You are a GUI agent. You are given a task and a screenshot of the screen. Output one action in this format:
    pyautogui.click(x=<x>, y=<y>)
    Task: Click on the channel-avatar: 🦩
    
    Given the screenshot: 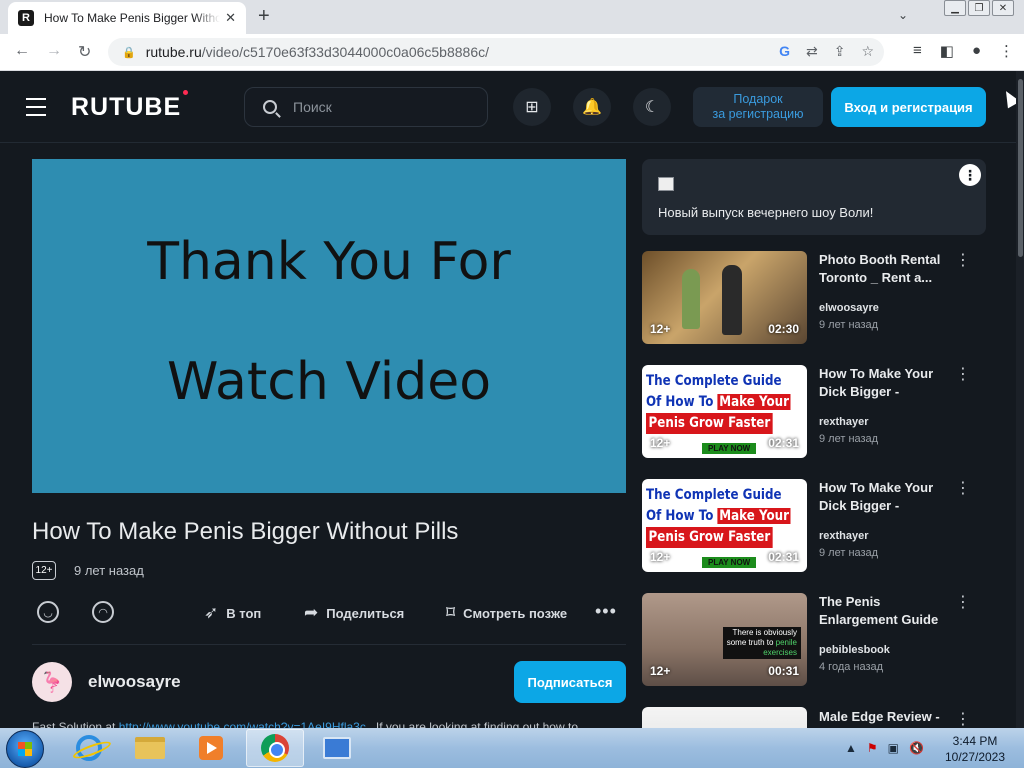 What is the action you would take?
    pyautogui.click(x=52, y=682)
    